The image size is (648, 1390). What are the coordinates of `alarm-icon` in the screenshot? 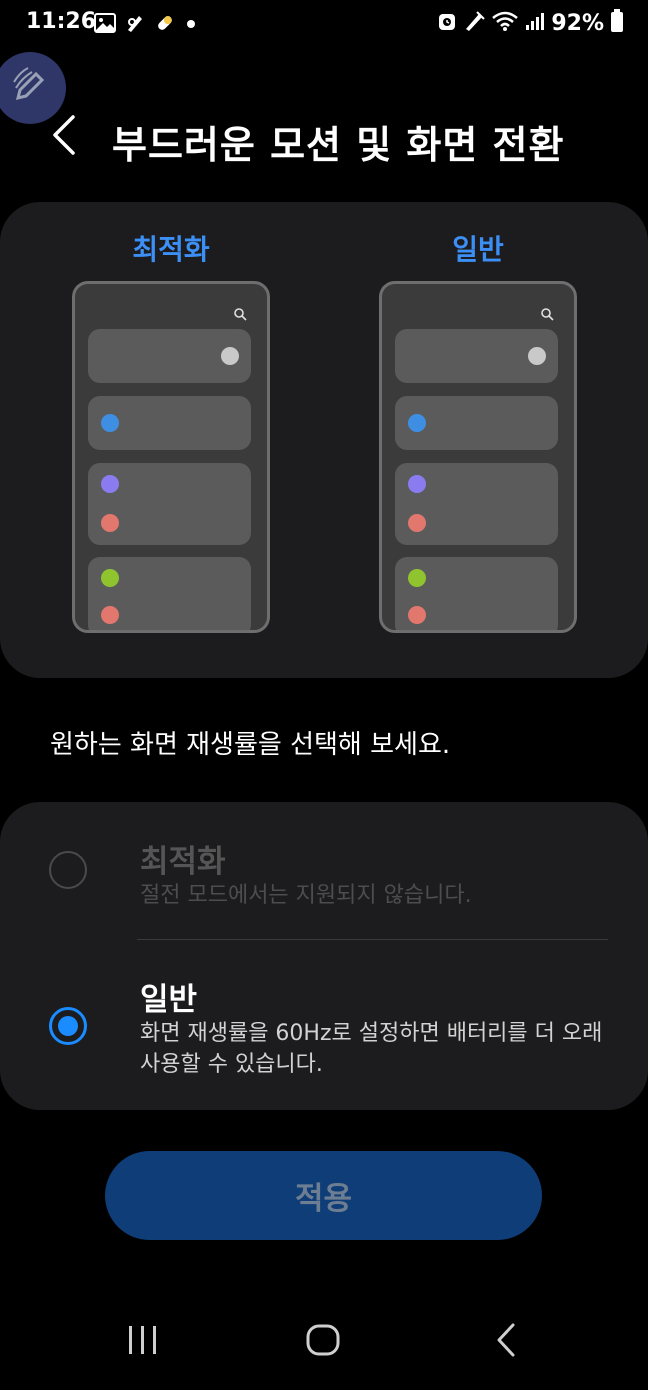 It's located at (447, 23).